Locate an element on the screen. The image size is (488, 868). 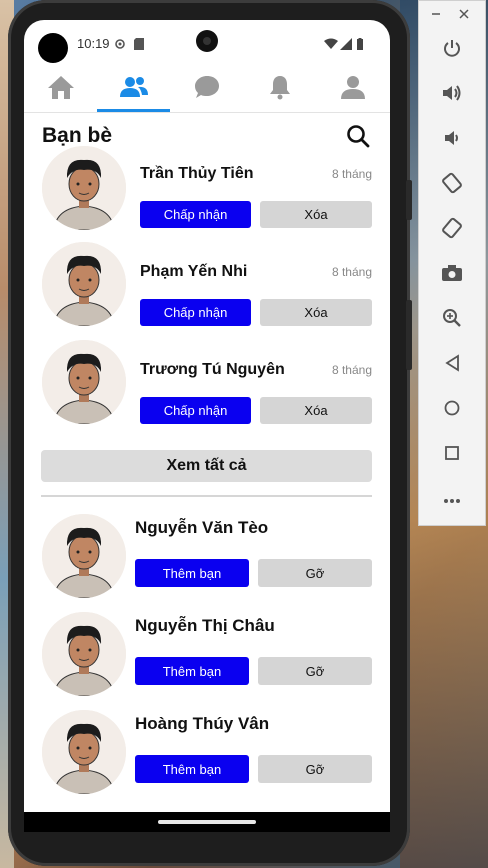
volume-down-icon is located at coordinates (452, 140).